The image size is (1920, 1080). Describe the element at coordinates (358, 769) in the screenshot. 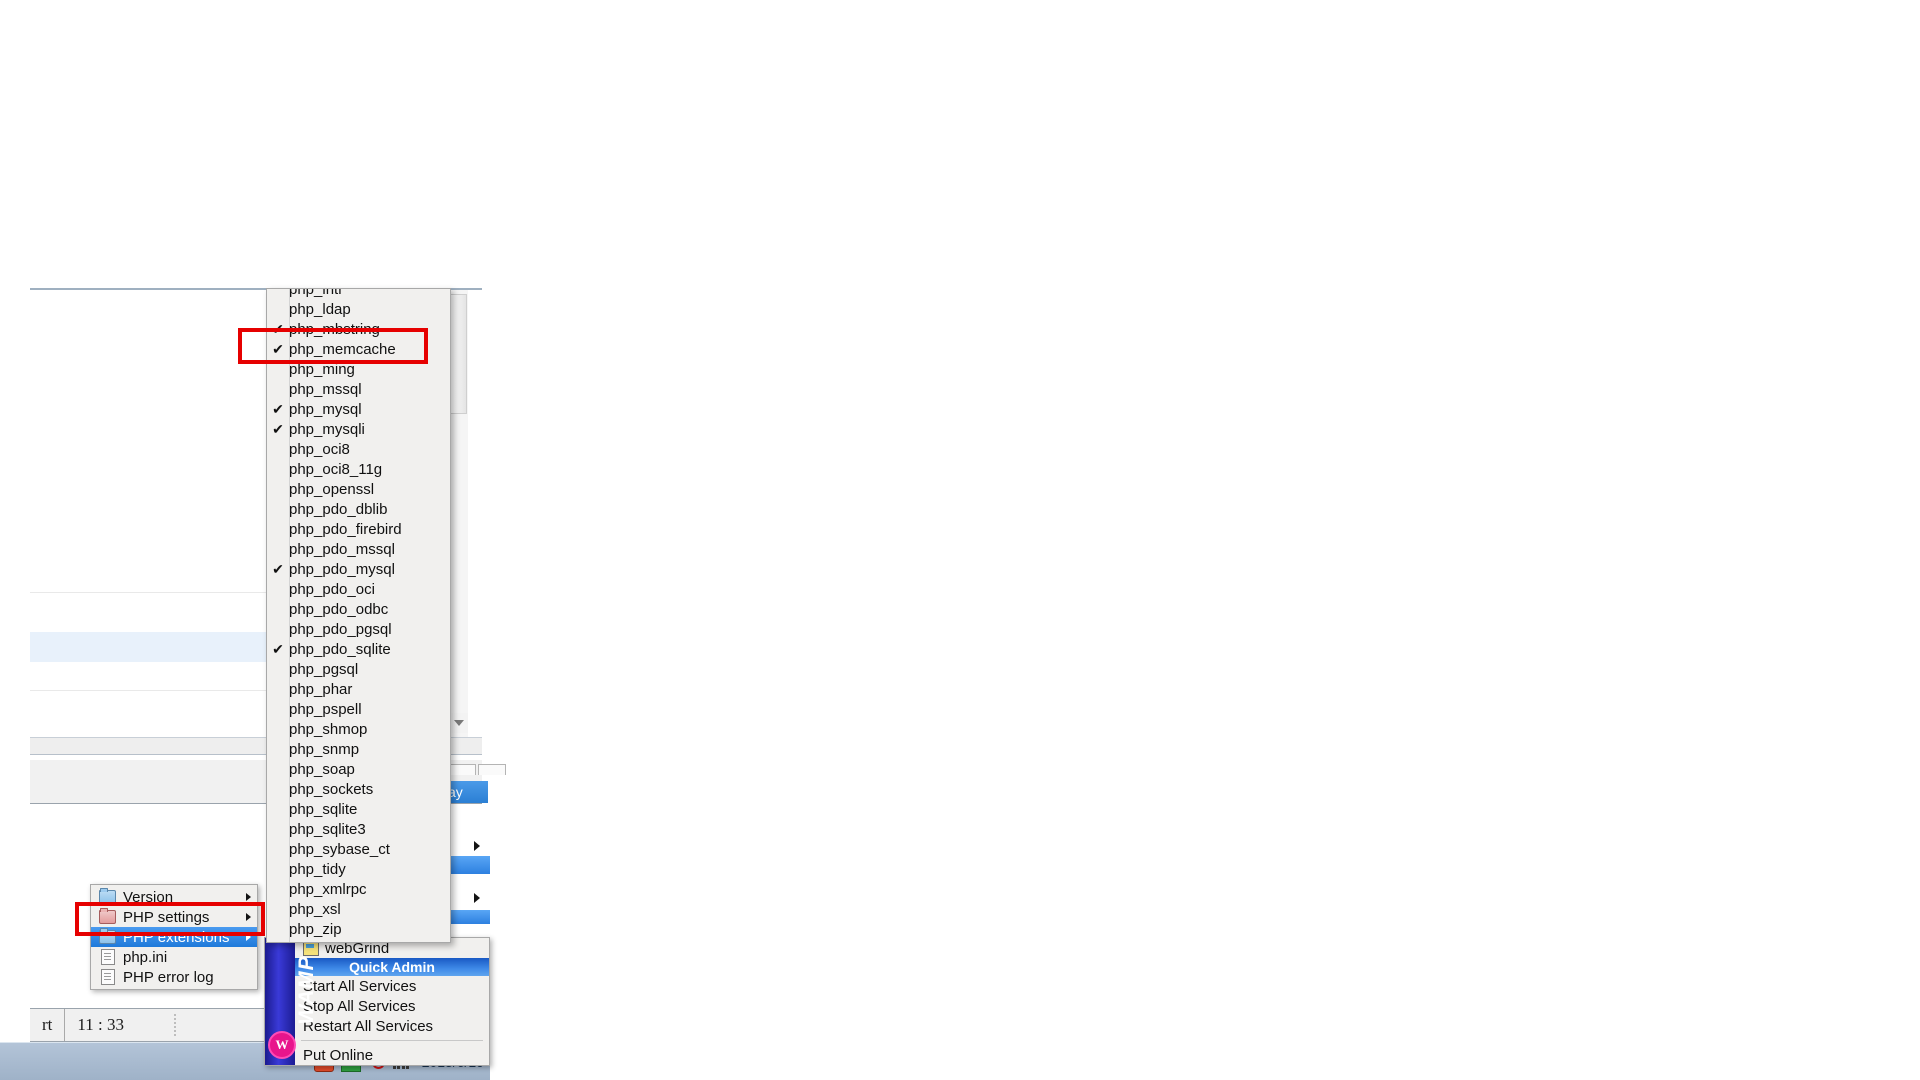

I see `extension-item-php_soap: php_soap` at that location.